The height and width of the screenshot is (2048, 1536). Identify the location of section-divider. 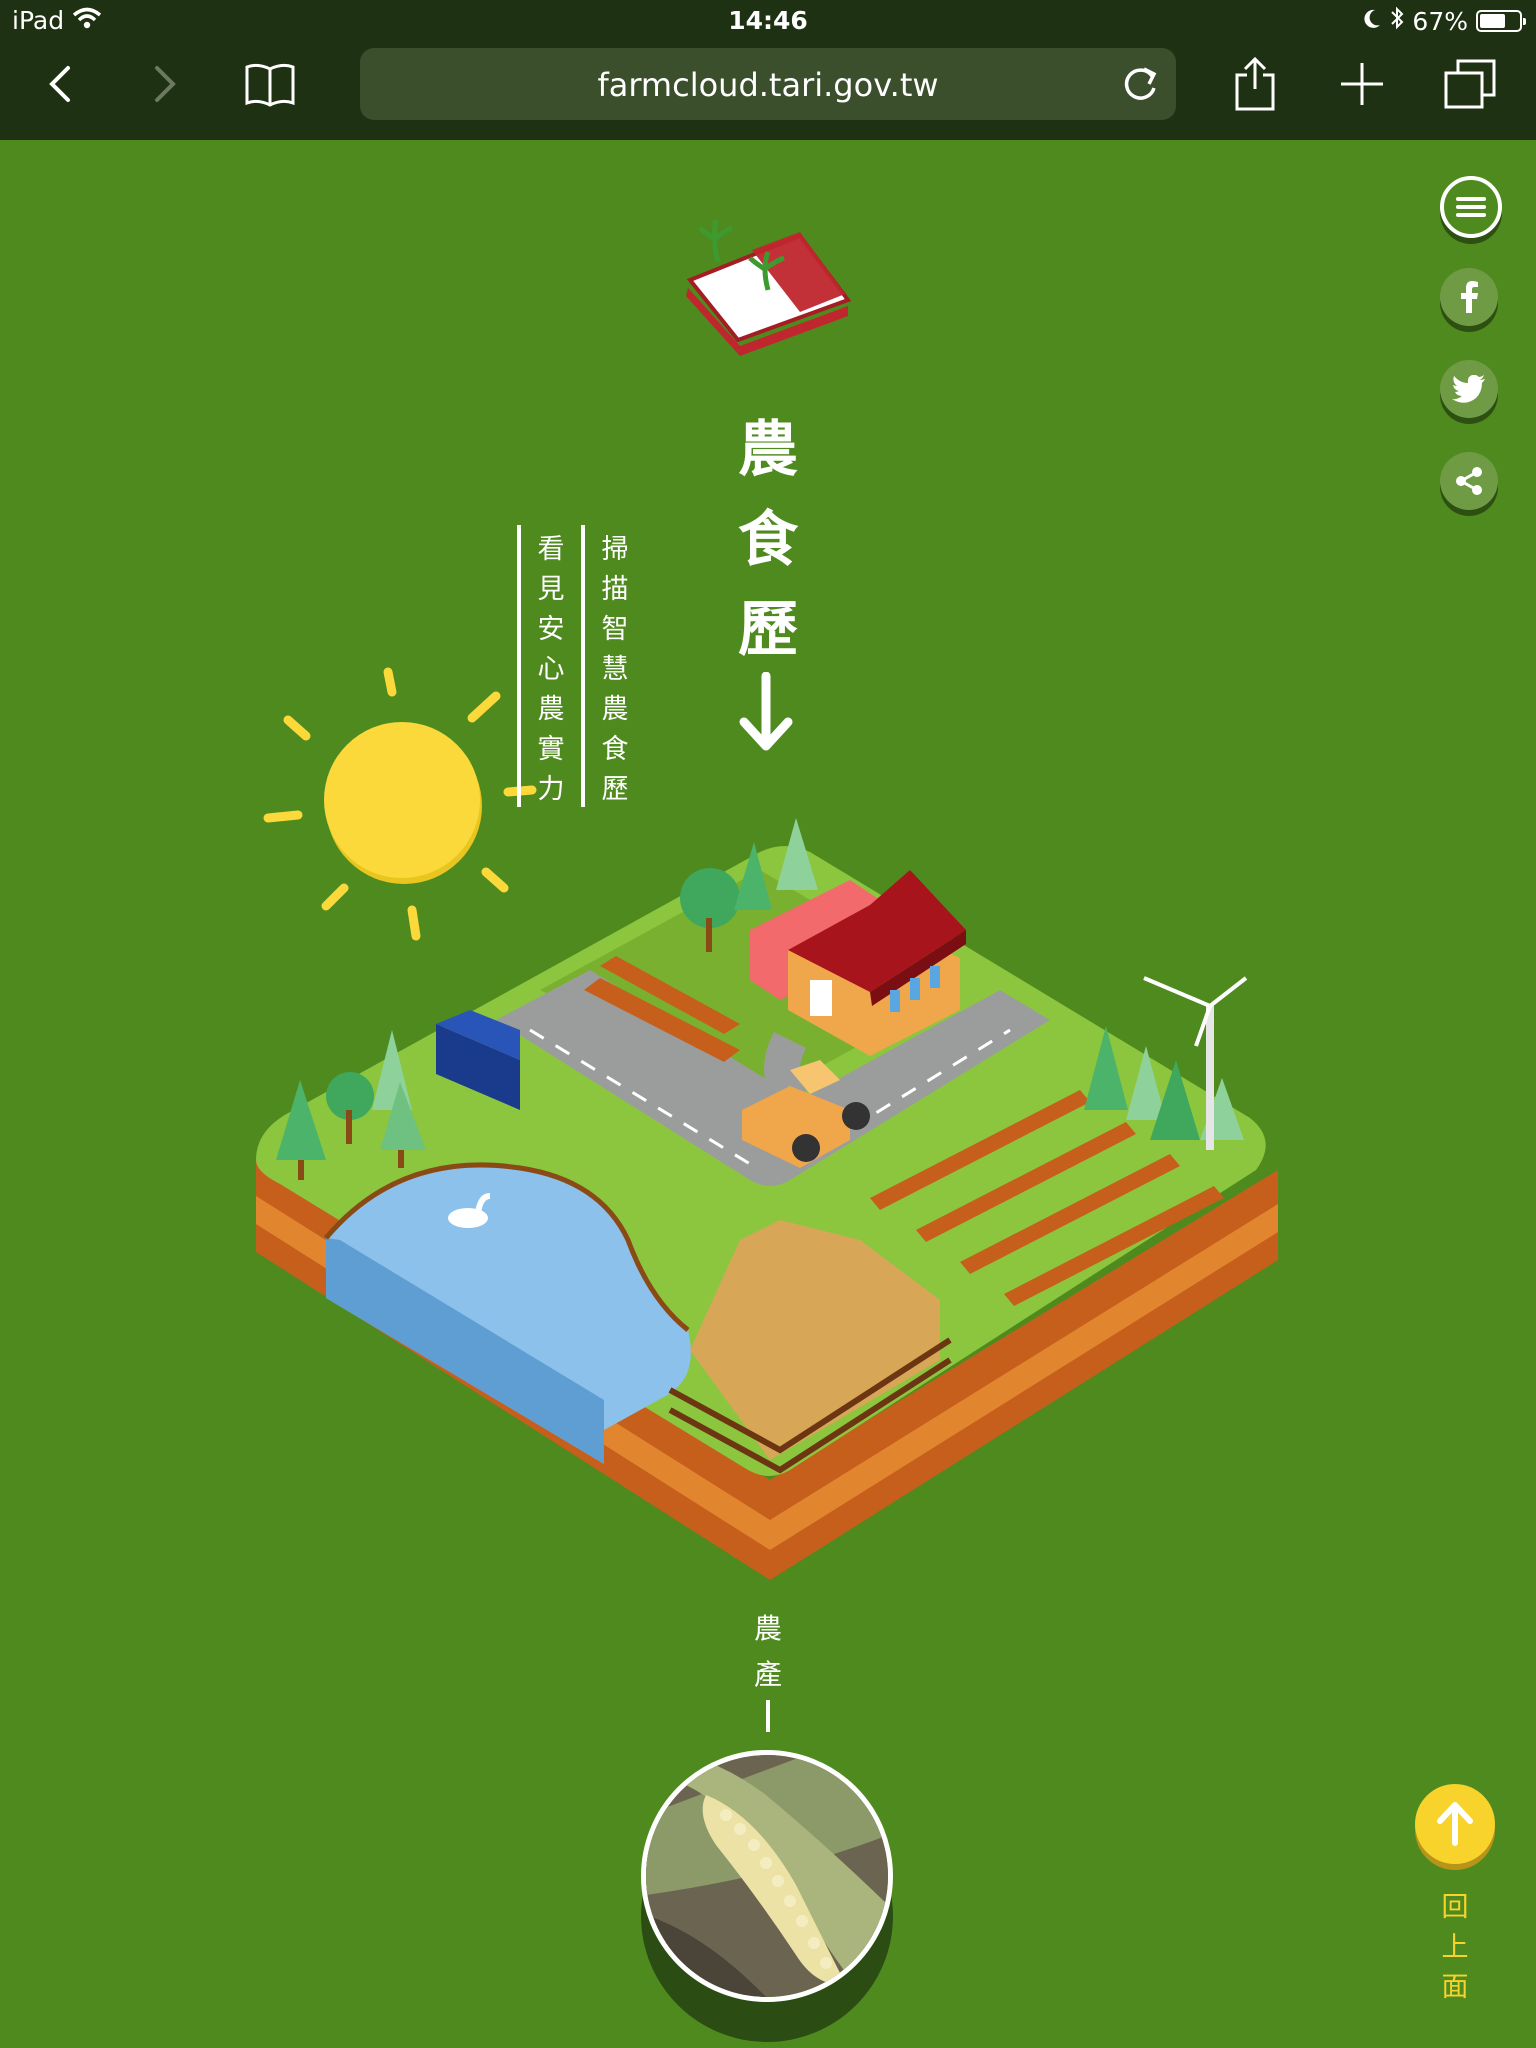
(768, 1716).